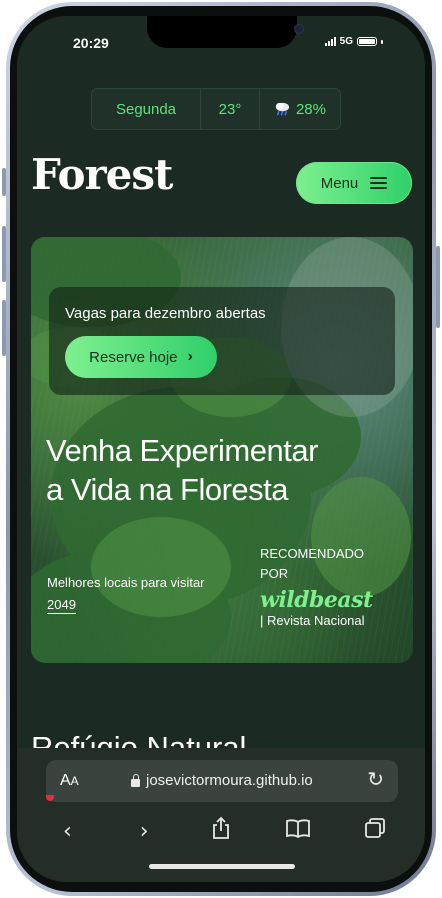 The height and width of the screenshot is (898, 442). Describe the element at coordinates (4, 328) in the screenshot. I see `volume-down-button` at that location.